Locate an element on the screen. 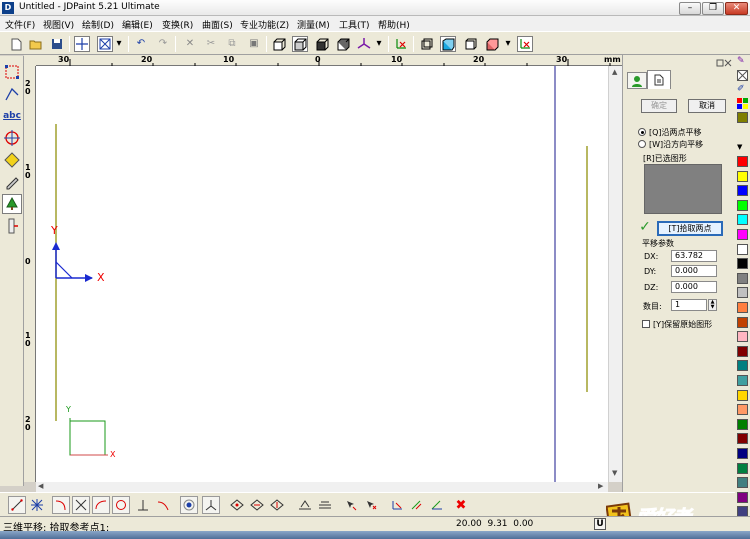  diamond-grid-2-icon is located at coordinates (257, 505).